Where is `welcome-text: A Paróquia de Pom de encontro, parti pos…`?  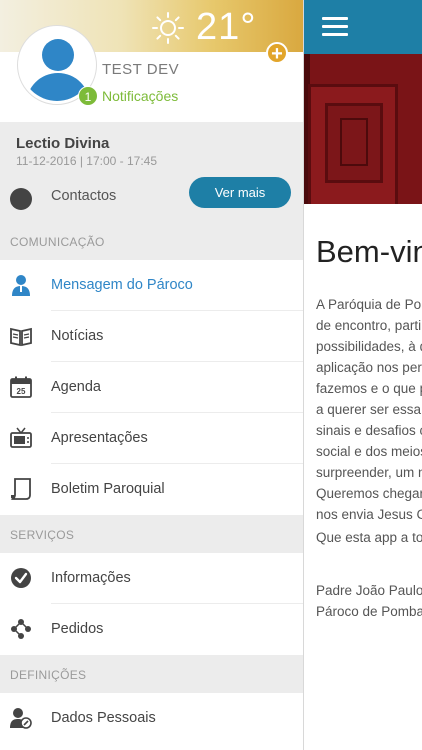
welcome-text: A Paróquia de Pom de encontro, parti pos… is located at coordinates (369, 409).